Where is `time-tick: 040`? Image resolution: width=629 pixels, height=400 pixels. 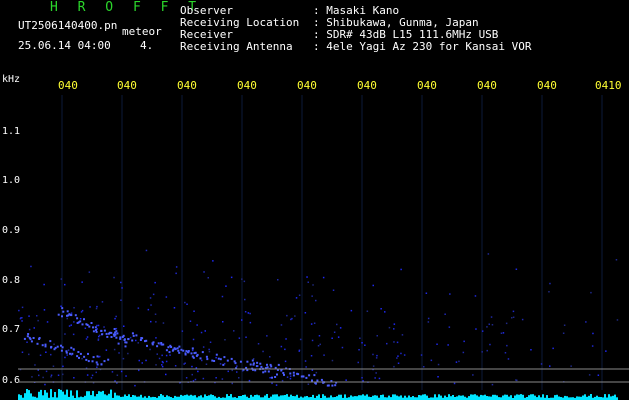
time-tick: 040 is located at coordinates (247, 85).